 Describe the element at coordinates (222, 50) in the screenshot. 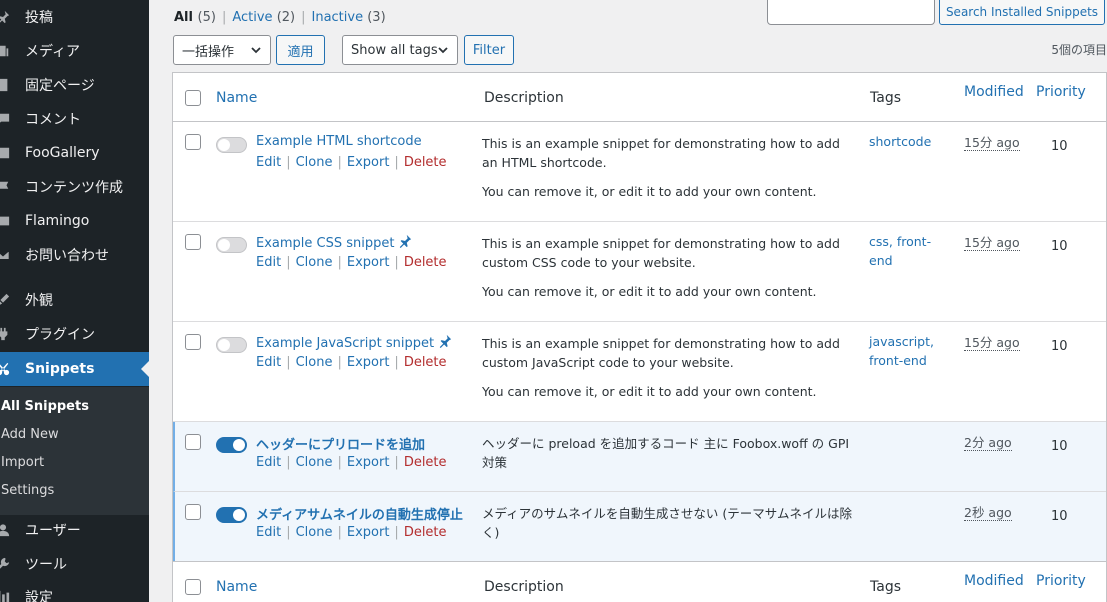

I see `bulk-action-select: 一括操作` at that location.